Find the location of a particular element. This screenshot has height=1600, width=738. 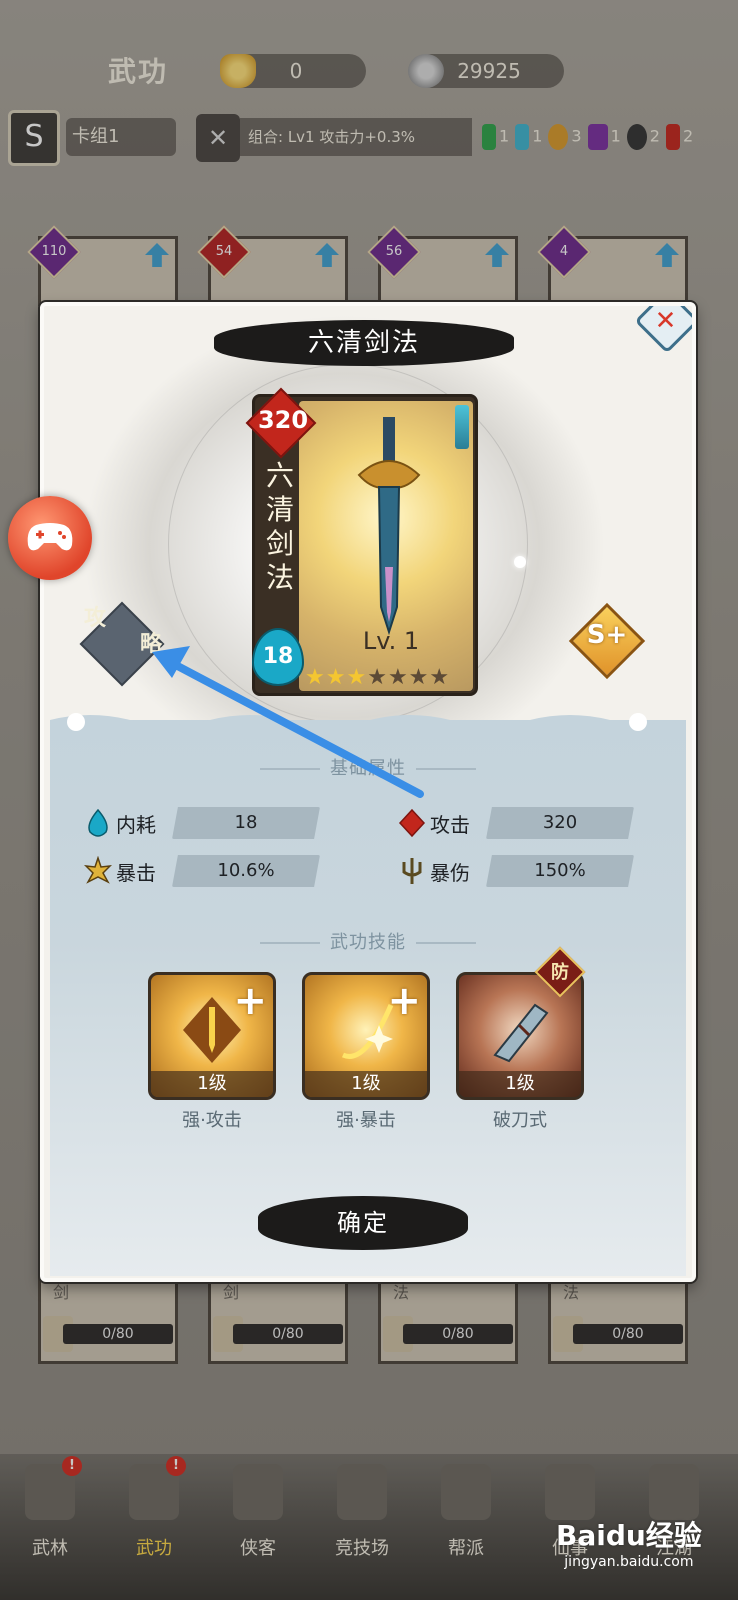

trident-icon is located at coordinates (412, 871).